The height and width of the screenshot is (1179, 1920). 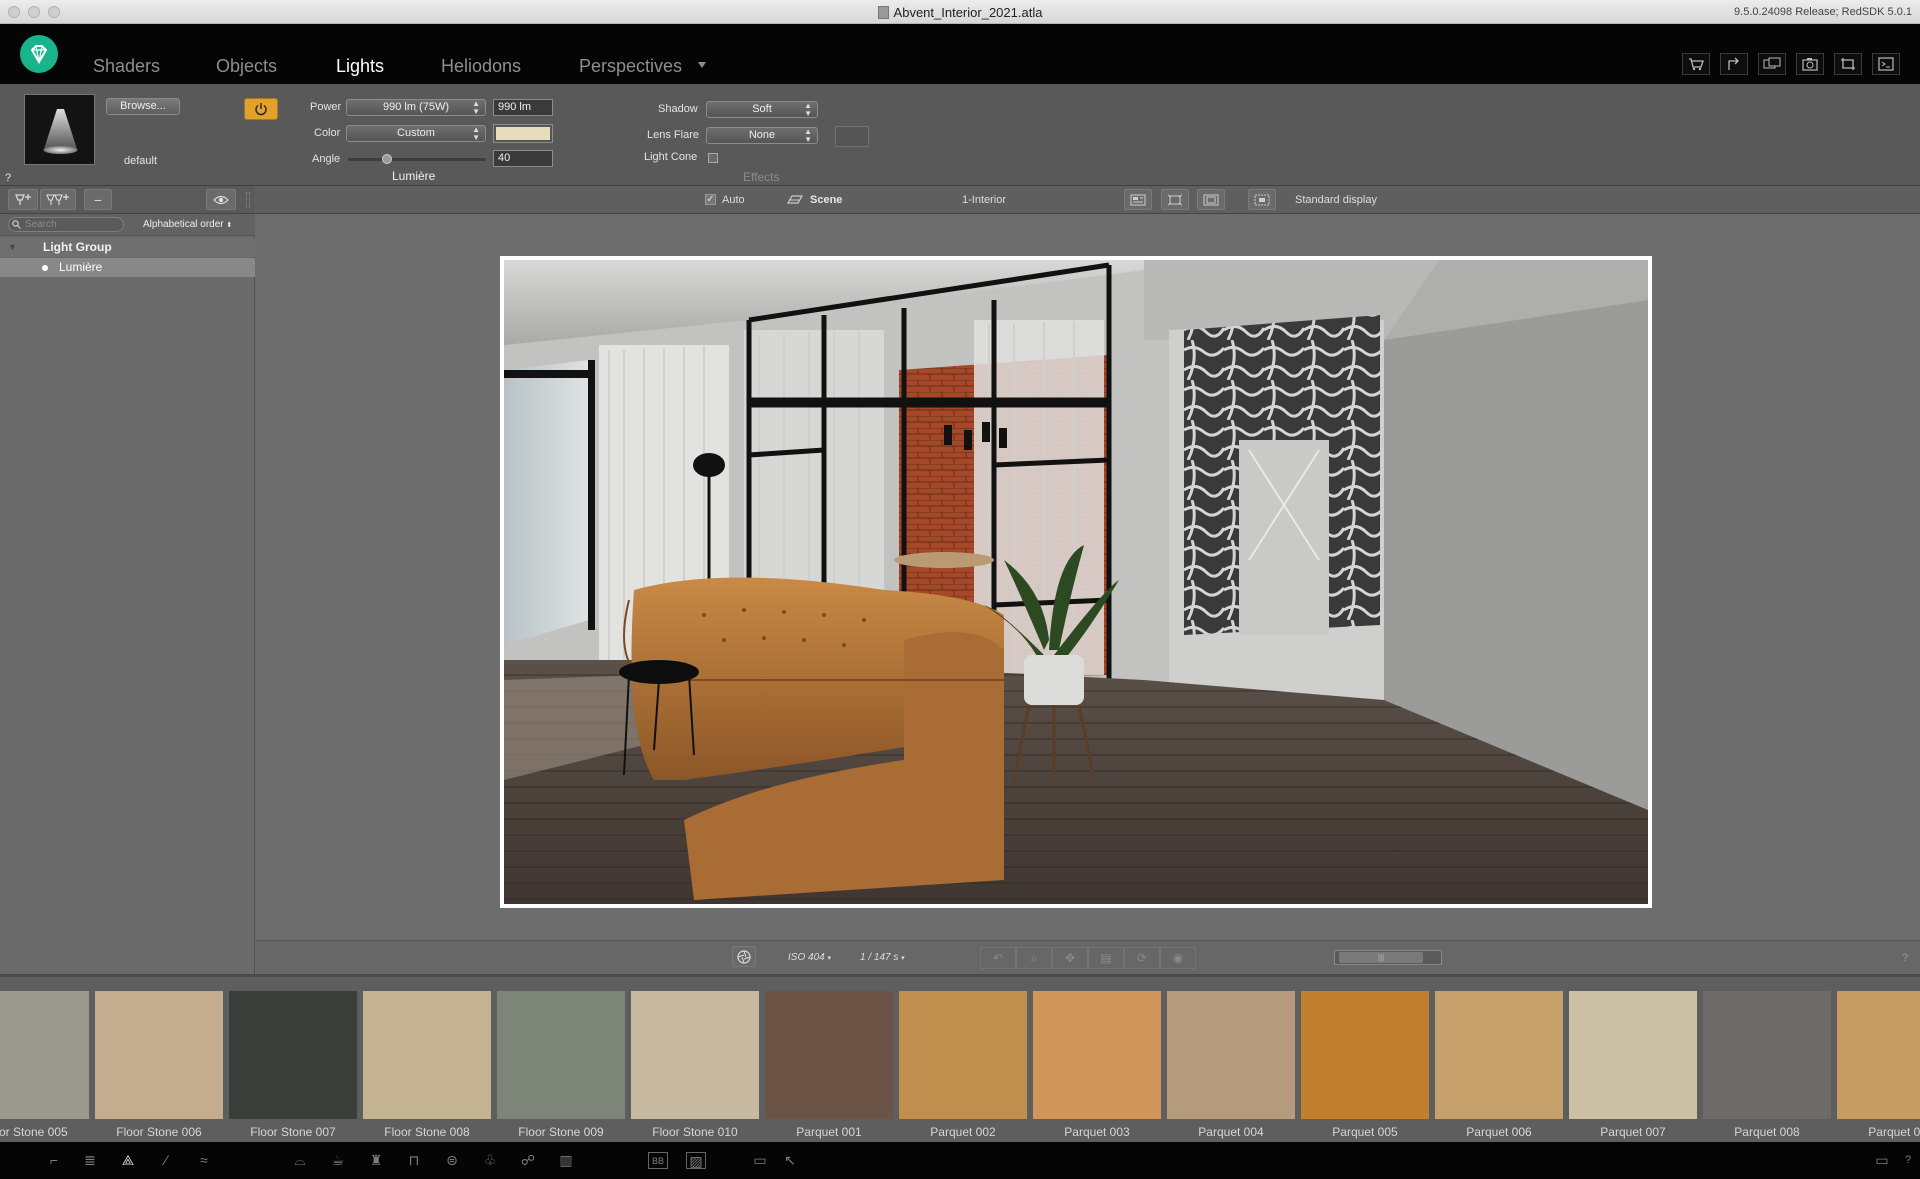 I want to click on cart-icon, so click(x=1696, y=64).